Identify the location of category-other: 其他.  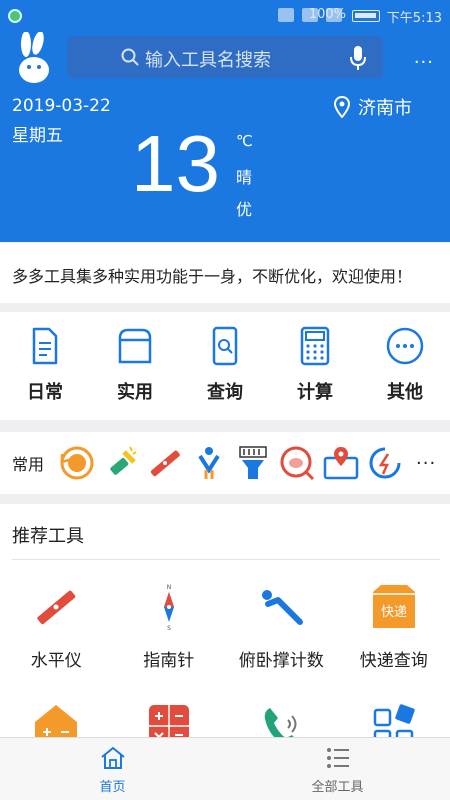
(405, 366).